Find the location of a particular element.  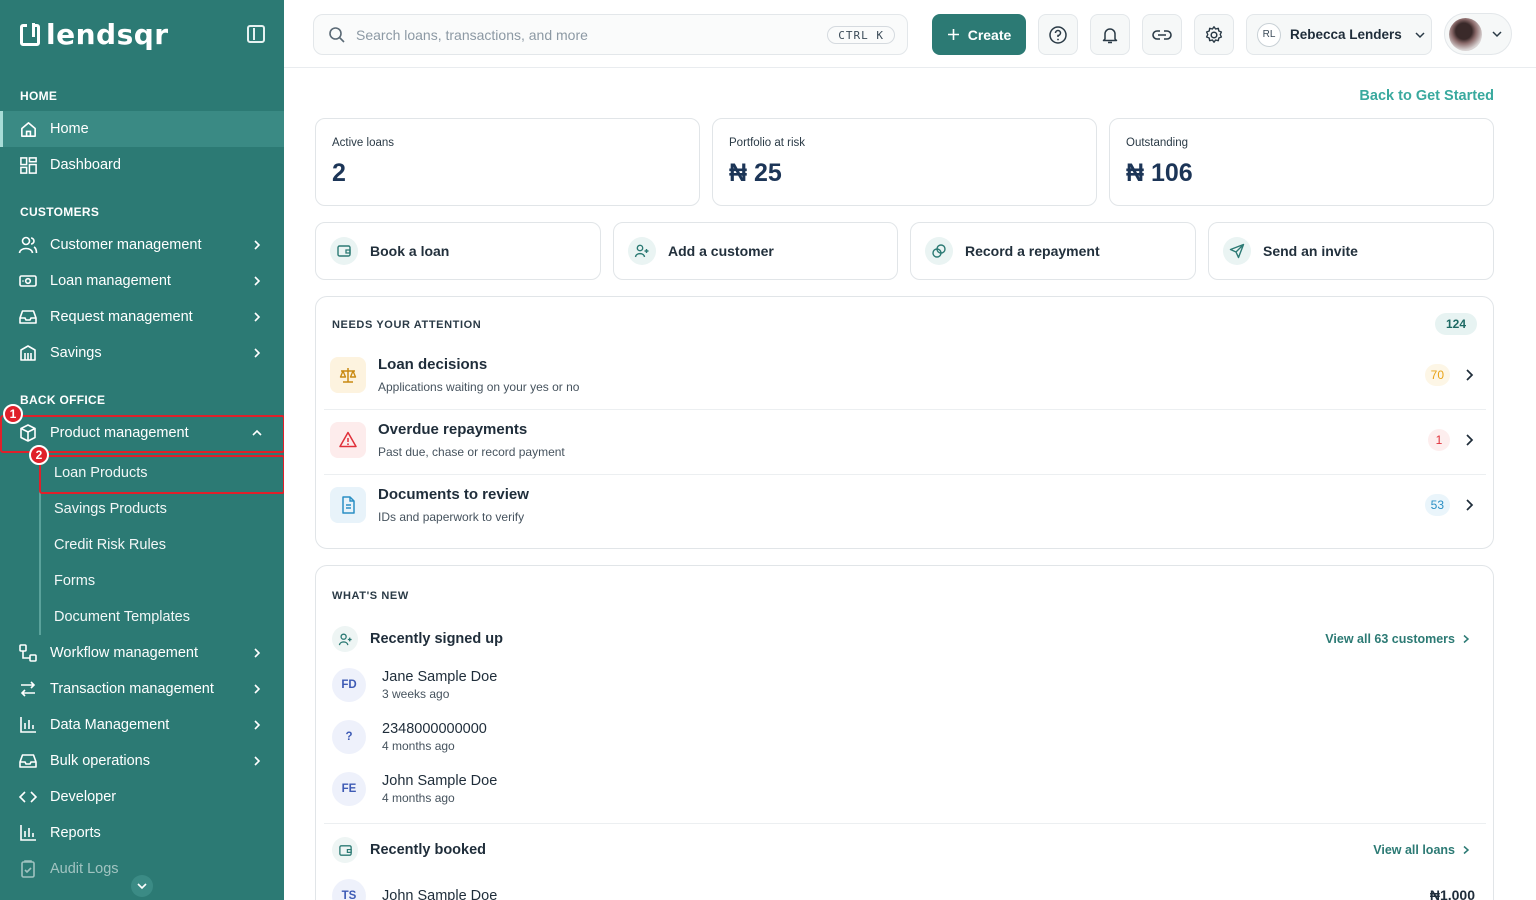

view-link-text: View all 63 customers is located at coordinates (1390, 639).